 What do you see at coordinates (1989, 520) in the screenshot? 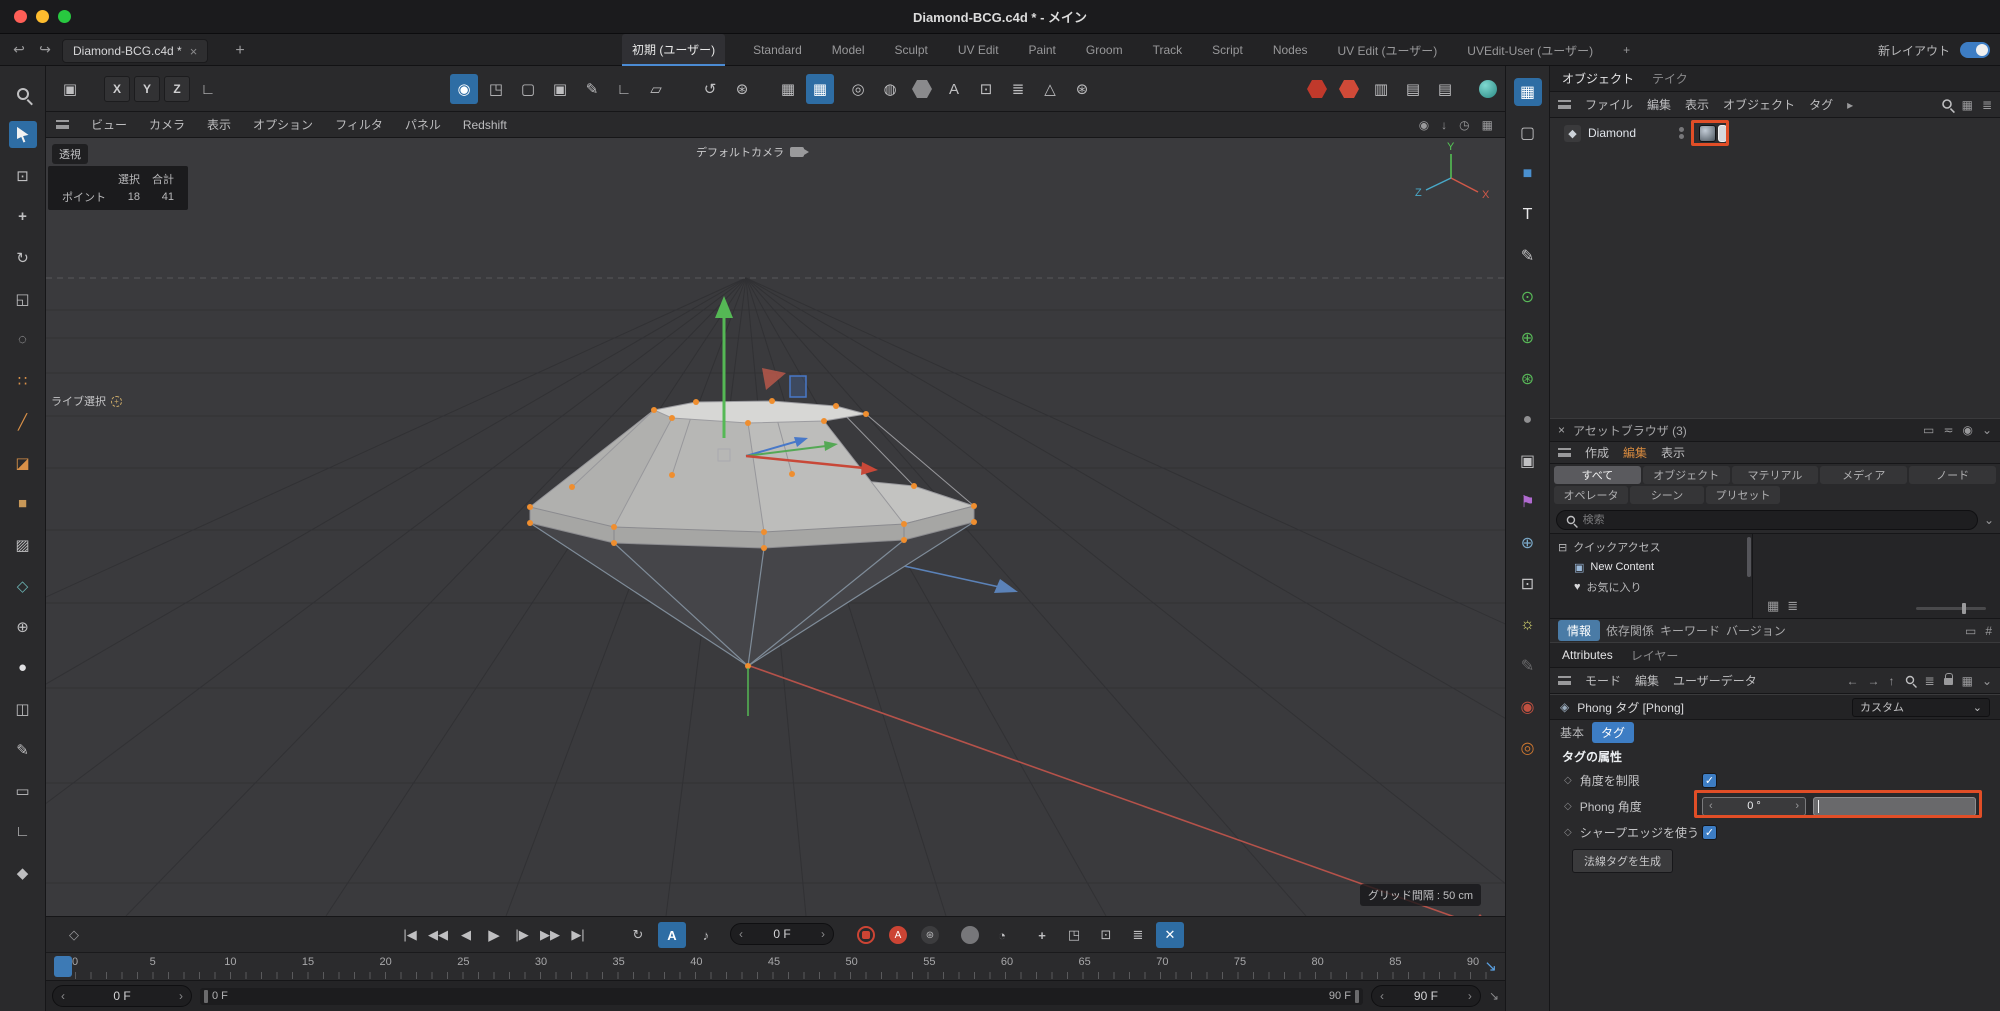
I see `search-options-chevron-icon: ⌄` at bounding box center [1989, 520].